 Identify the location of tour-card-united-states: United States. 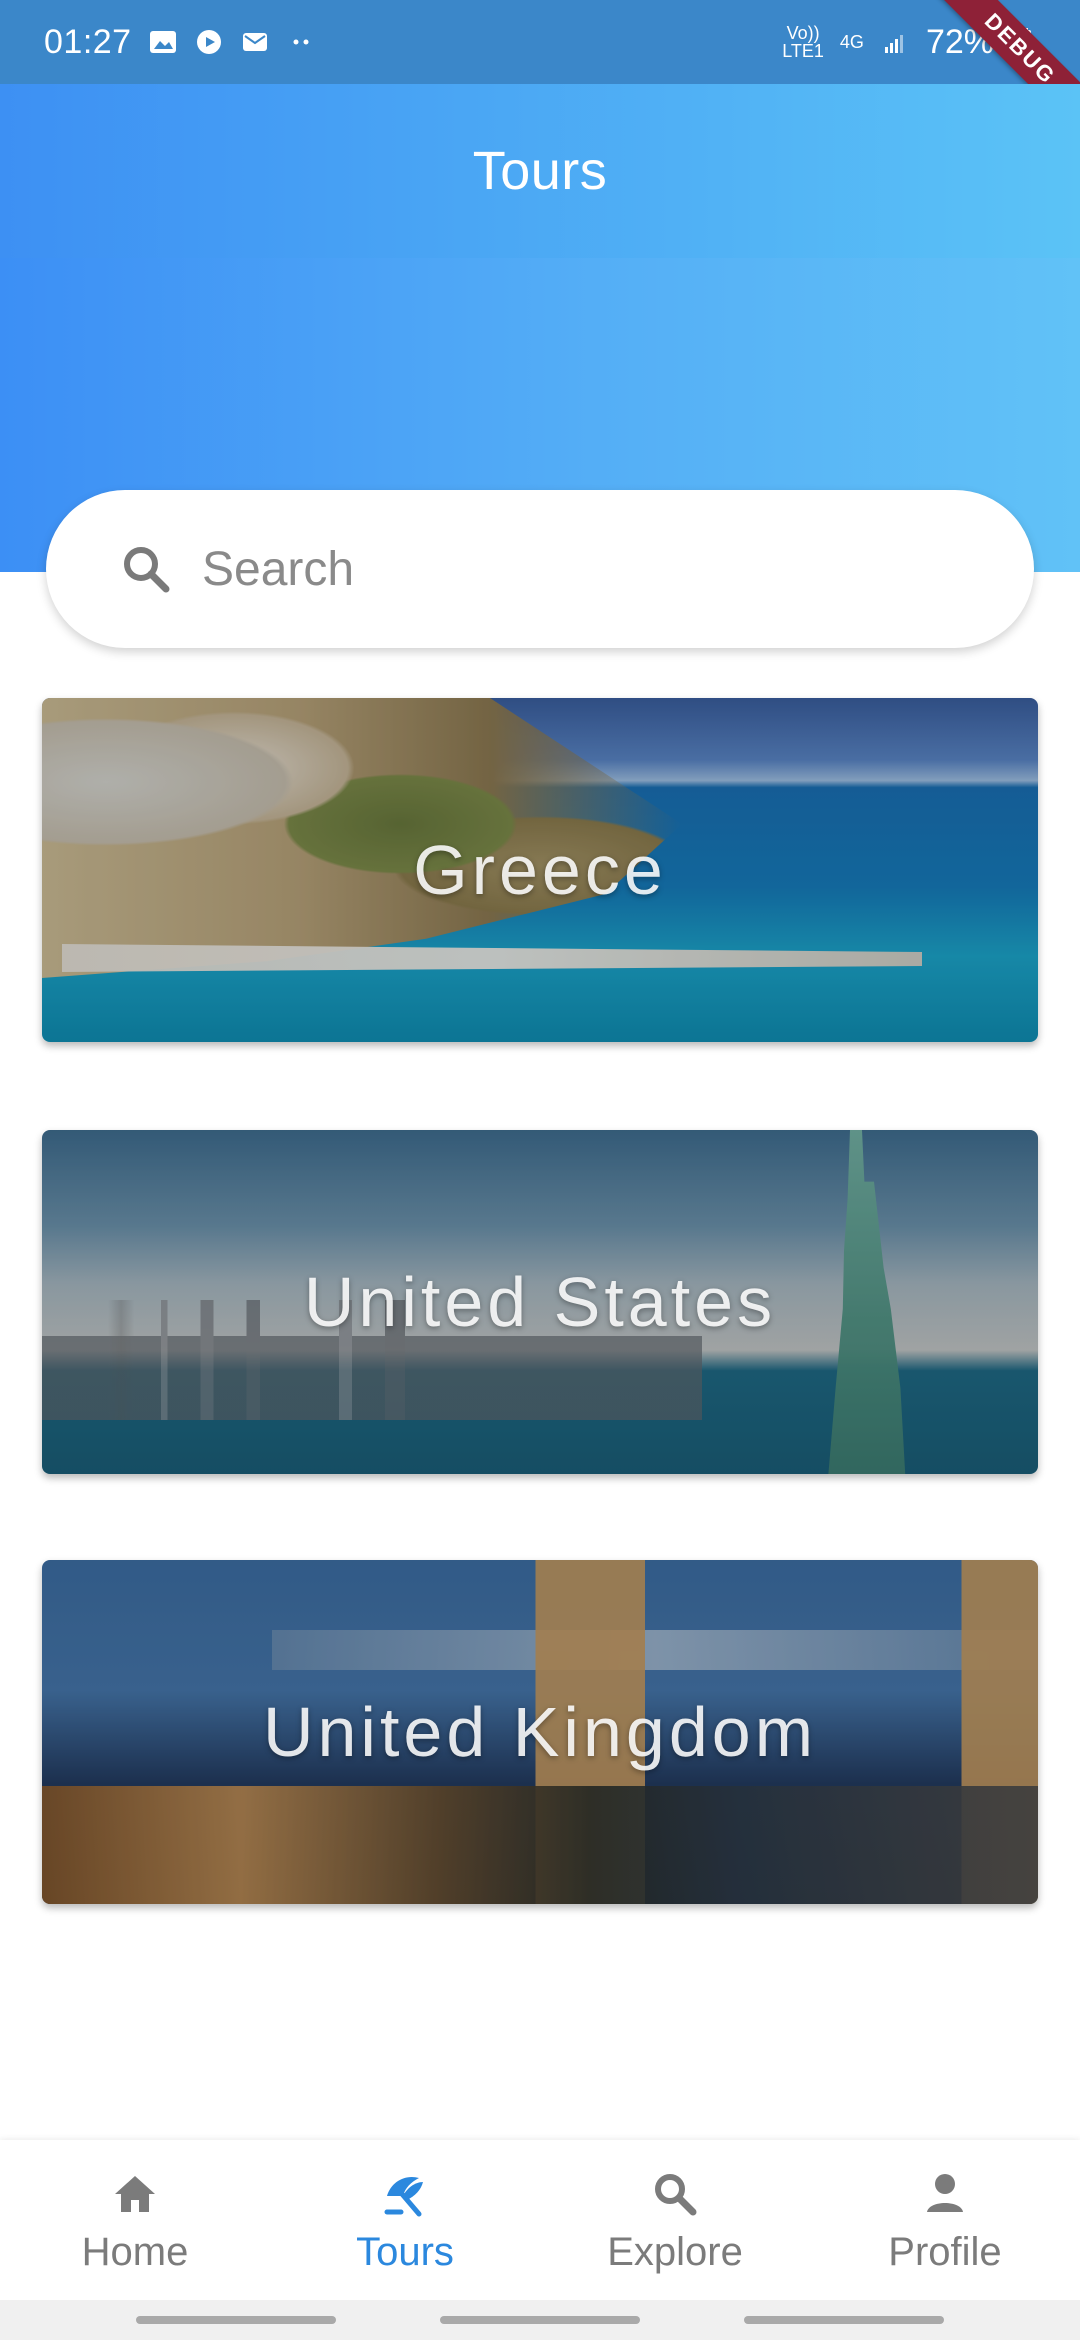
(540, 1302).